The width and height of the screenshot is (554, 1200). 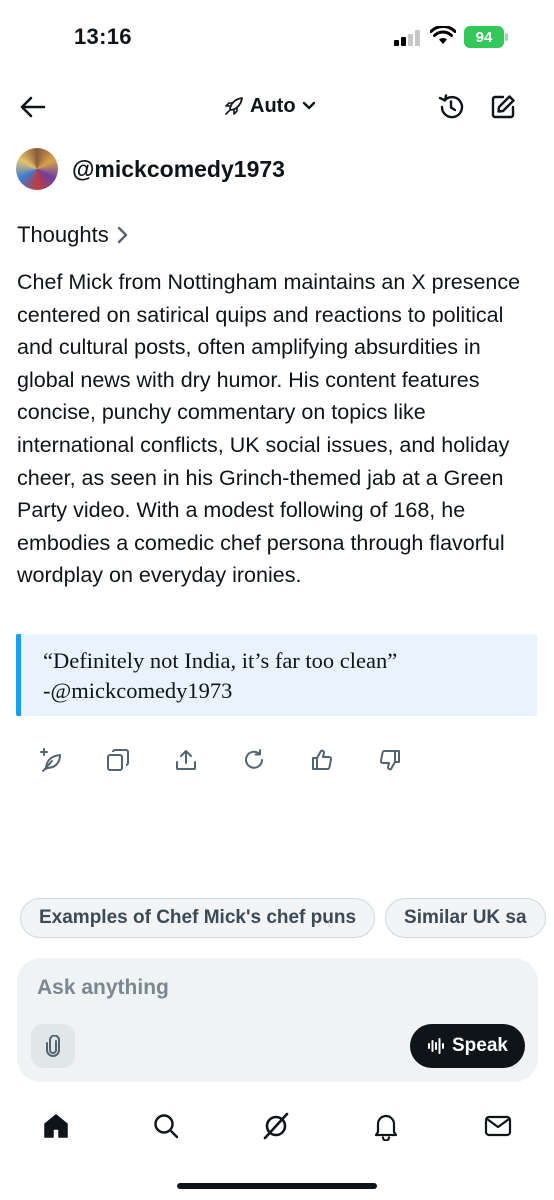 What do you see at coordinates (408, 38) in the screenshot?
I see `cellular-signal-icon` at bounding box center [408, 38].